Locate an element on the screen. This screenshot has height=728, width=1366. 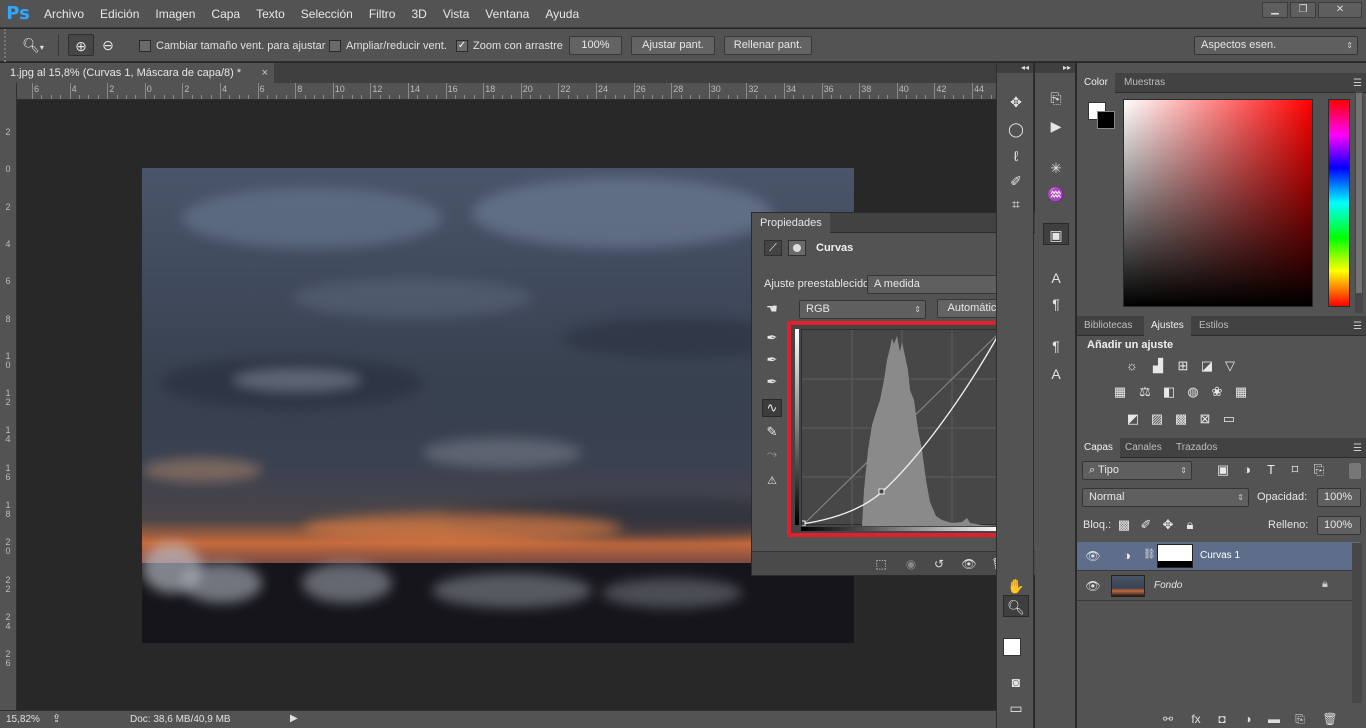
character-styles-icon: A is located at coordinates (1056, 374).